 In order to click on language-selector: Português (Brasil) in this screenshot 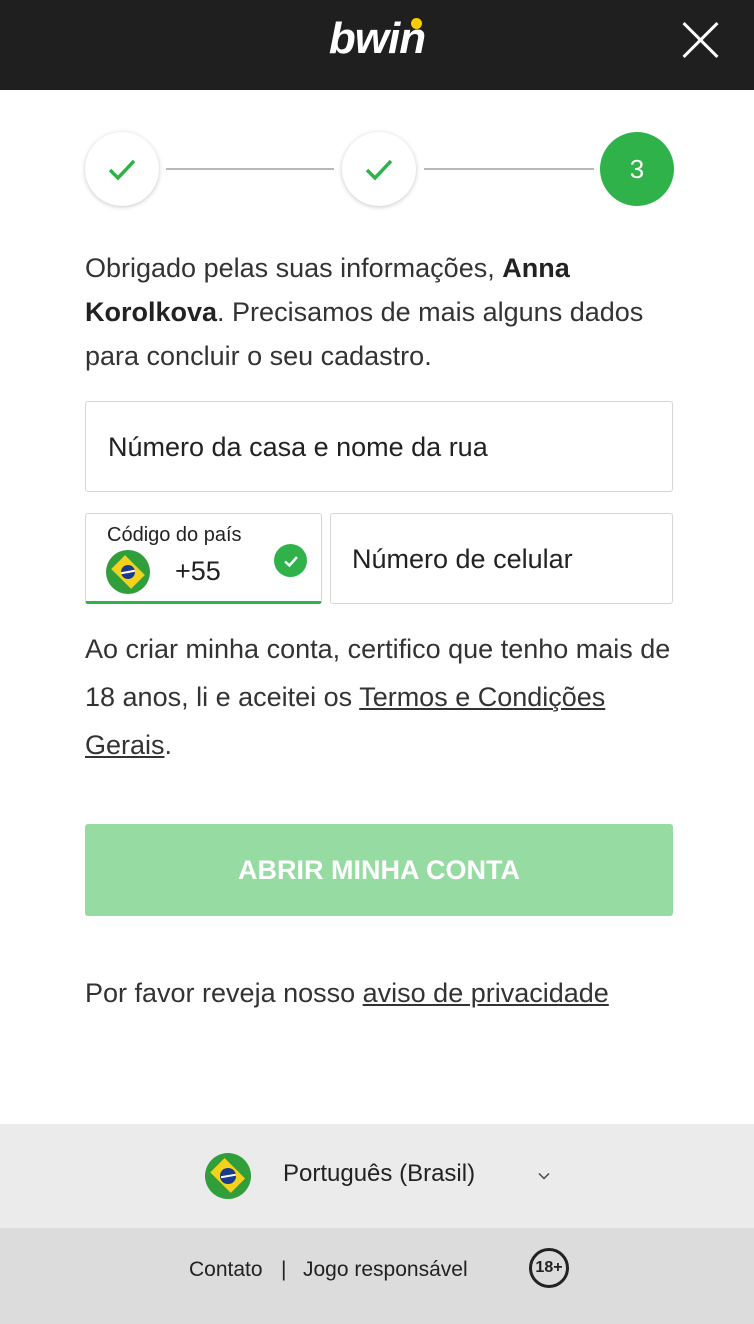, I will do `click(377, 1176)`.